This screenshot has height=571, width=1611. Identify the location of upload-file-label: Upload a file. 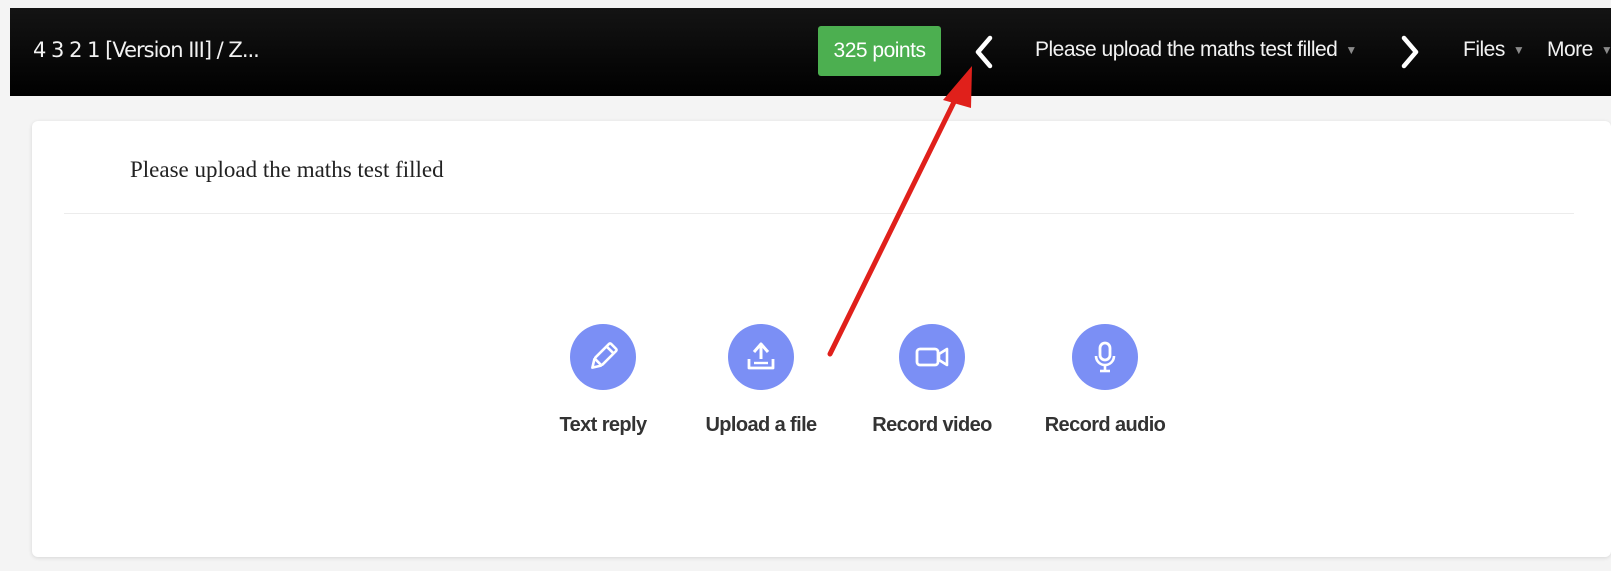
(761, 425).